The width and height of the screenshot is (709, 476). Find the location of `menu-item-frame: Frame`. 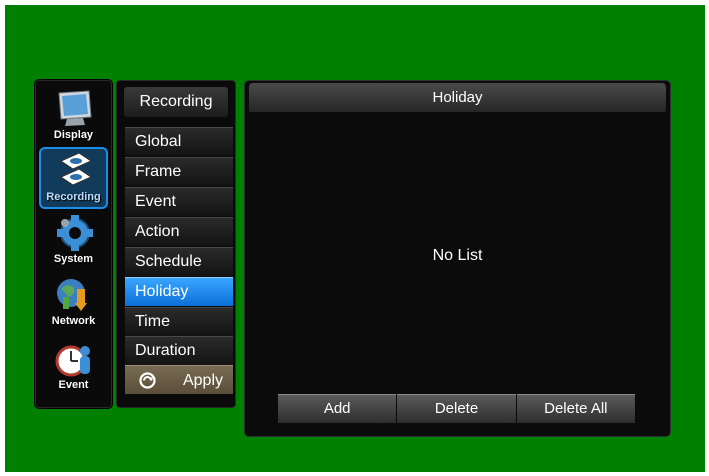

menu-item-frame: Frame is located at coordinates (179, 171).